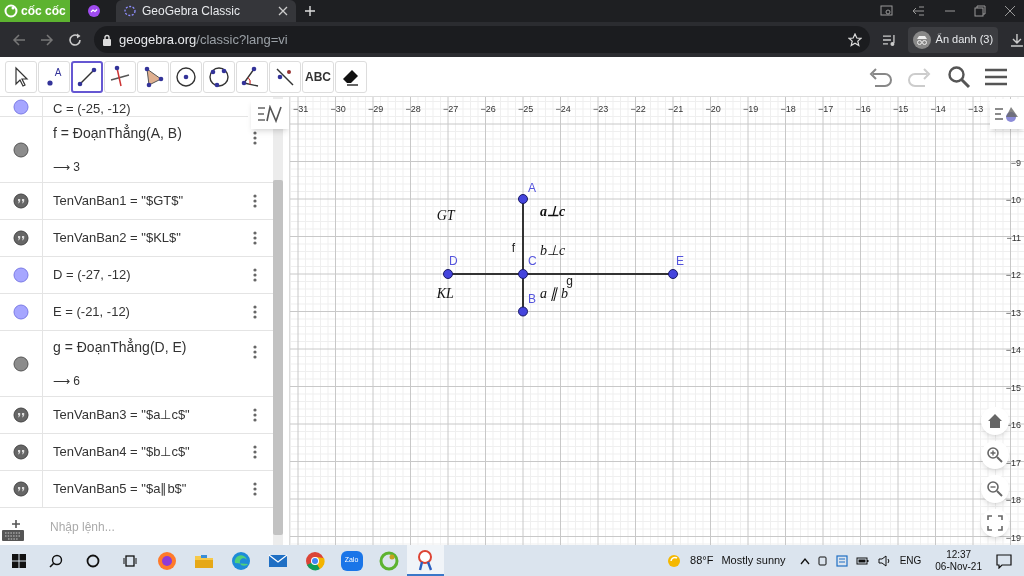 Image resolution: width=1024 pixels, height=576 pixels. I want to click on zoom-in-icon, so click(995, 455).